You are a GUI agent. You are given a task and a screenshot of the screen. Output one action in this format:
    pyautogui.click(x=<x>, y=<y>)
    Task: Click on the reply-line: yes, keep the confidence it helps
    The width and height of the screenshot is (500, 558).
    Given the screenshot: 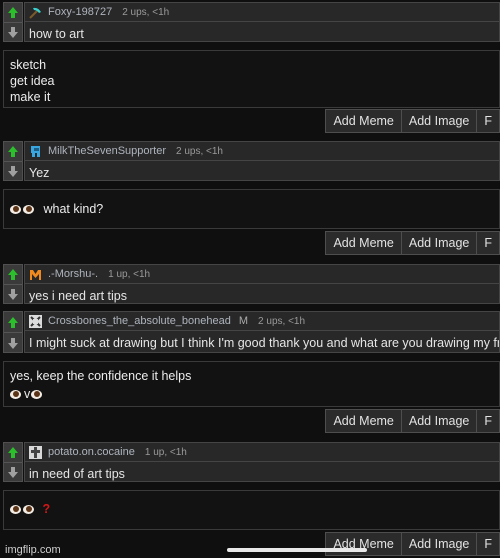 What is the action you would take?
    pyautogui.click(x=101, y=376)
    